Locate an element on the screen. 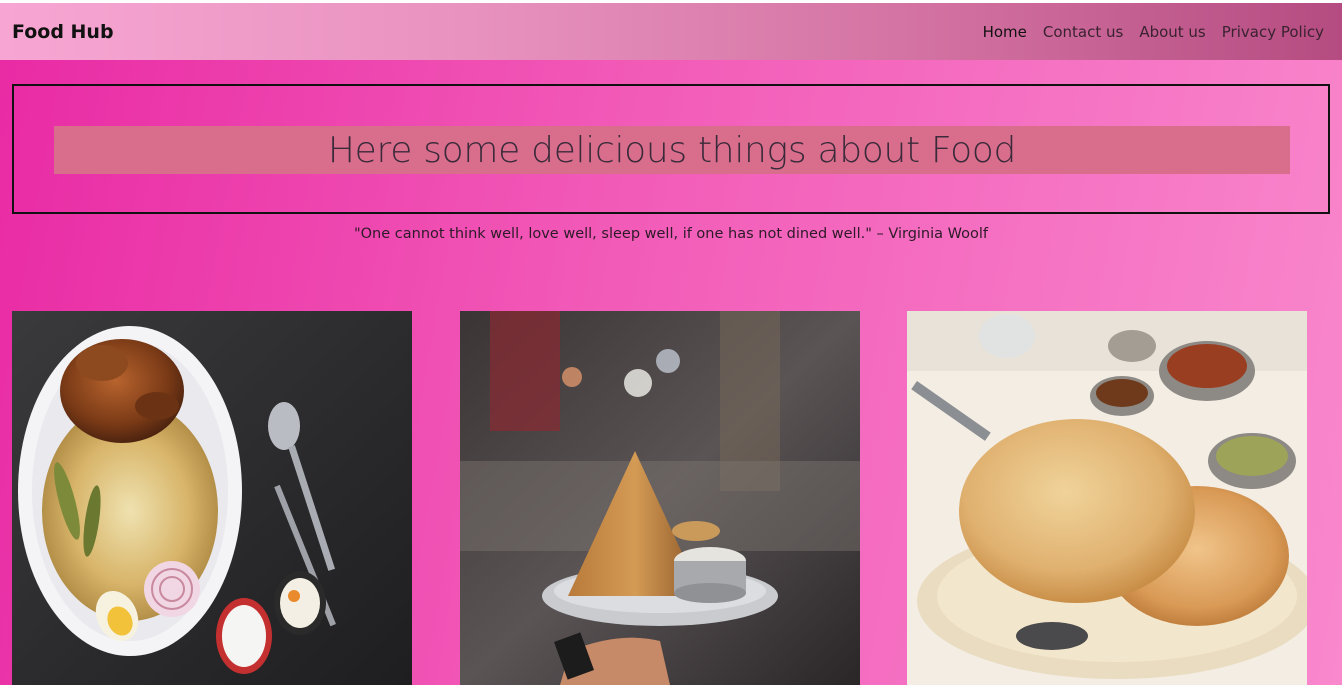 This screenshot has width=1342, height=685. nav-links: Home Contact us About us Privacy Policy is located at coordinates (1153, 32).